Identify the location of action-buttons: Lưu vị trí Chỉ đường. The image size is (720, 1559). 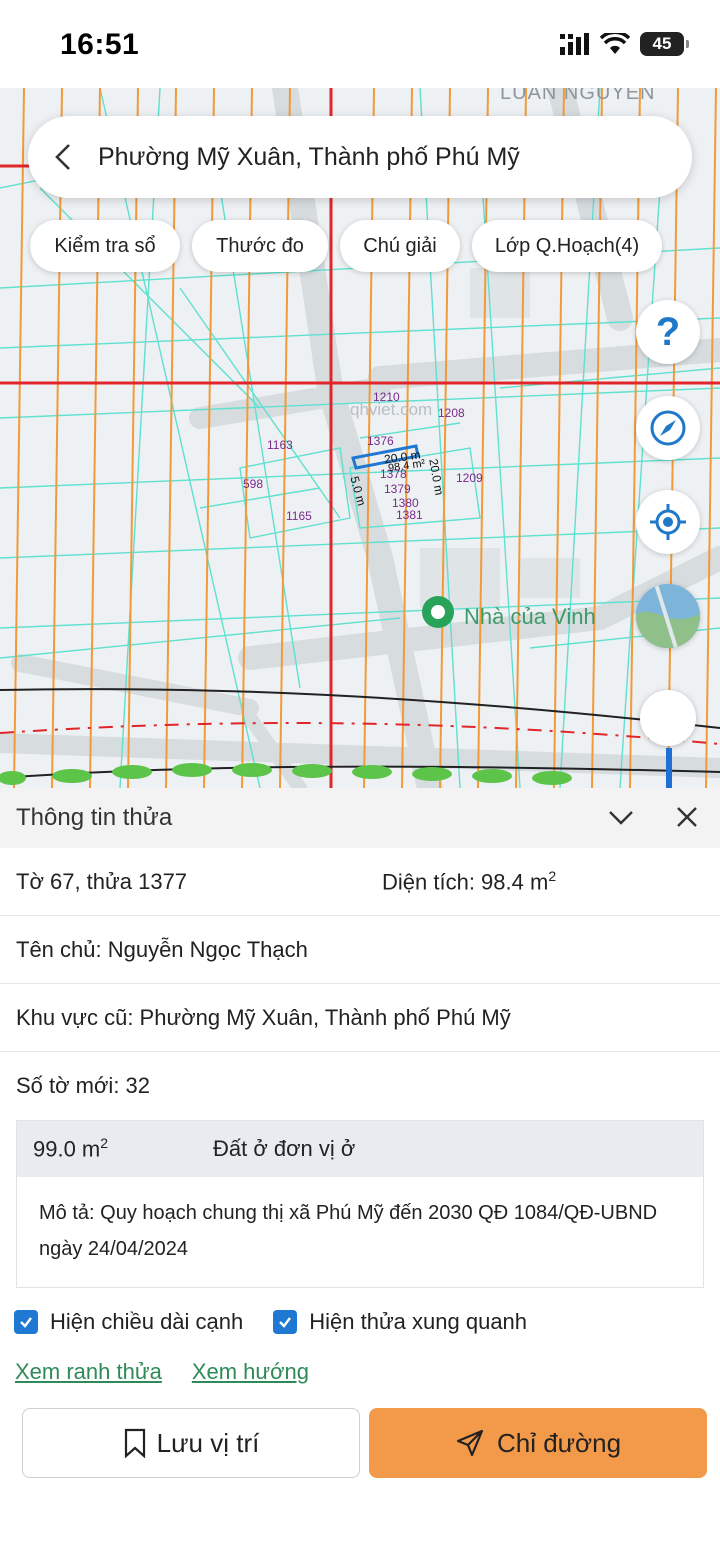
(364, 1443).